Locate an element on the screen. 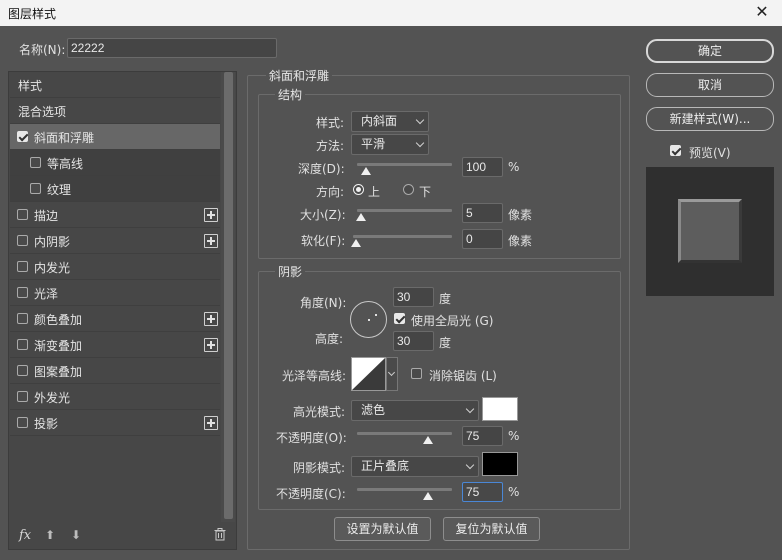 This screenshot has width=782, height=560. styles-list-scrollbar is located at coordinates (228, 297).